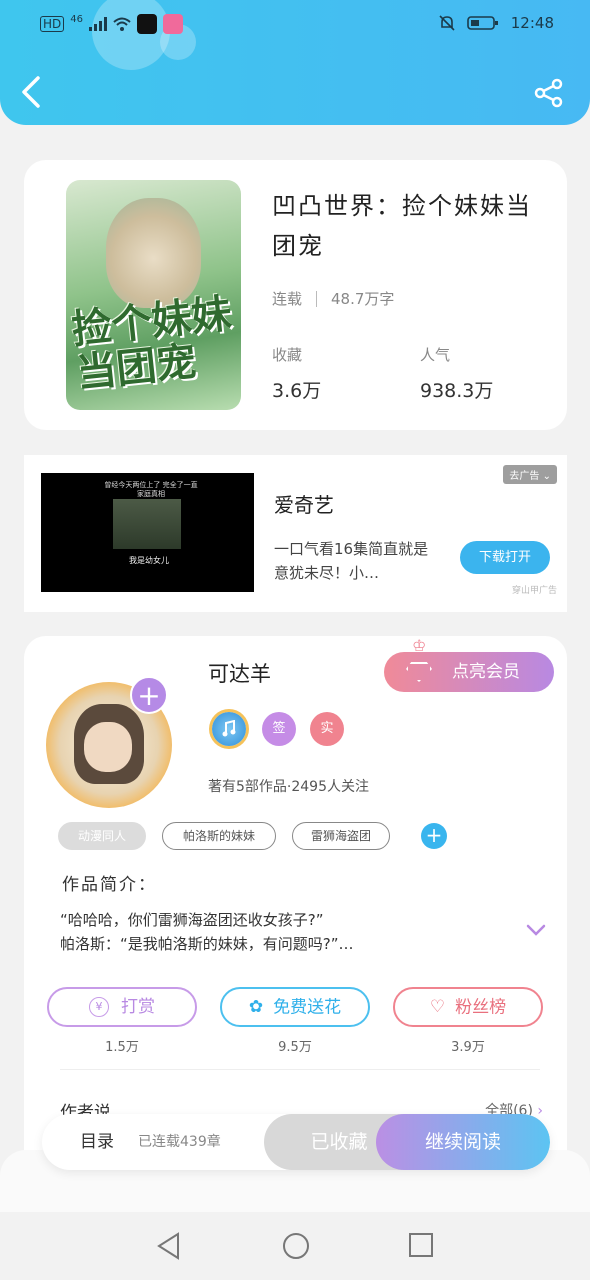  What do you see at coordinates (457, 391) in the screenshot?
I see `popularity-value: 938.3万` at bounding box center [457, 391].